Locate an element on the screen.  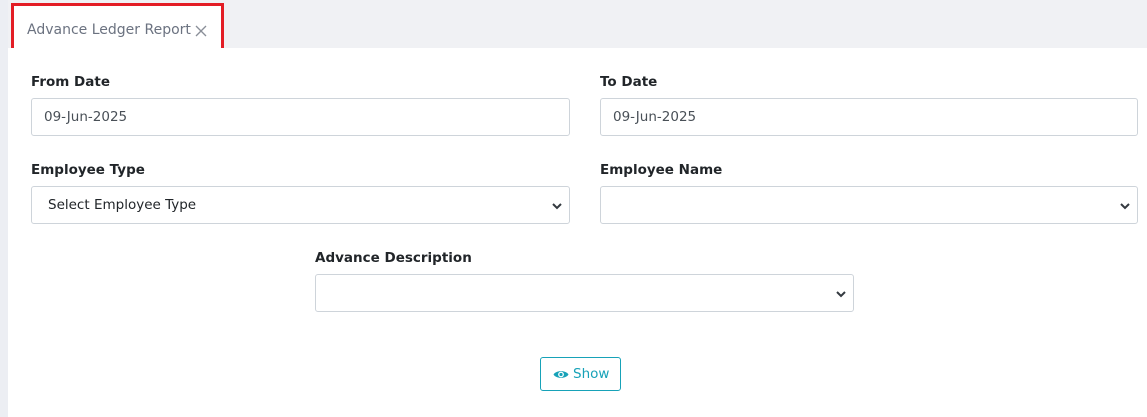
left-strip is located at coordinates (4, 208).